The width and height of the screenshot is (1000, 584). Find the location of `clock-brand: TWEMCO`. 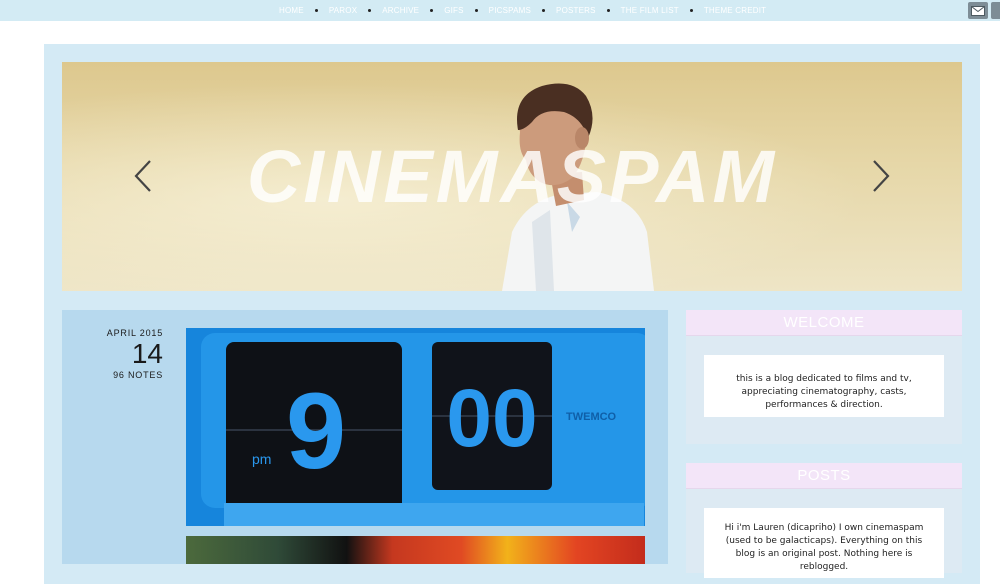

clock-brand: TWEMCO is located at coordinates (591, 417).